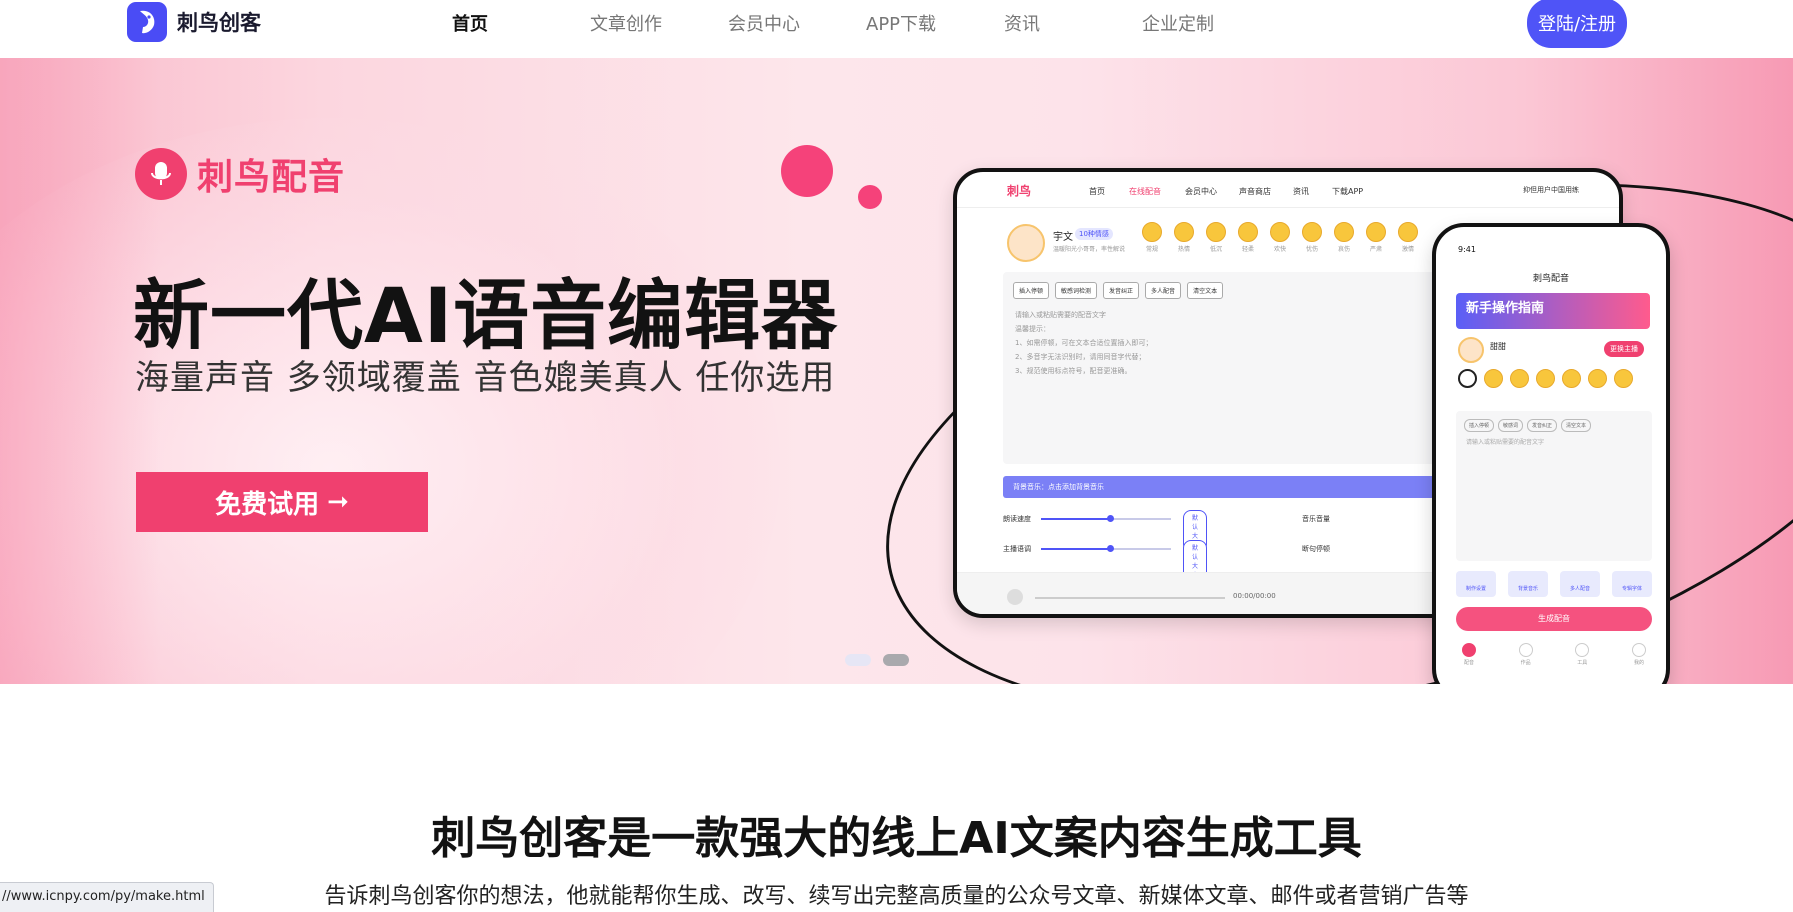  What do you see at coordinates (1205, 290) in the screenshot?
I see `mock-tool: 清空文本` at bounding box center [1205, 290].